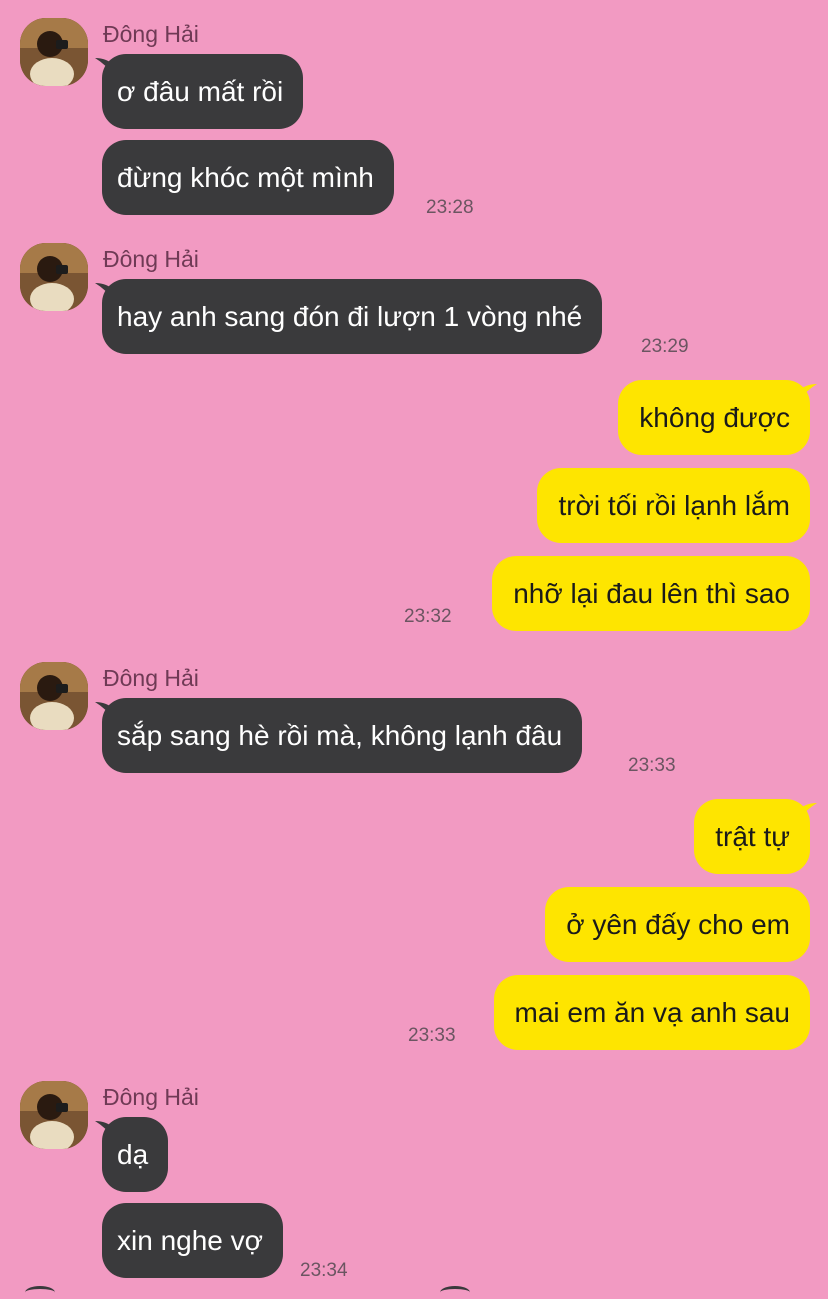  What do you see at coordinates (455, 1292) in the screenshot?
I see `next-item-edge` at bounding box center [455, 1292].